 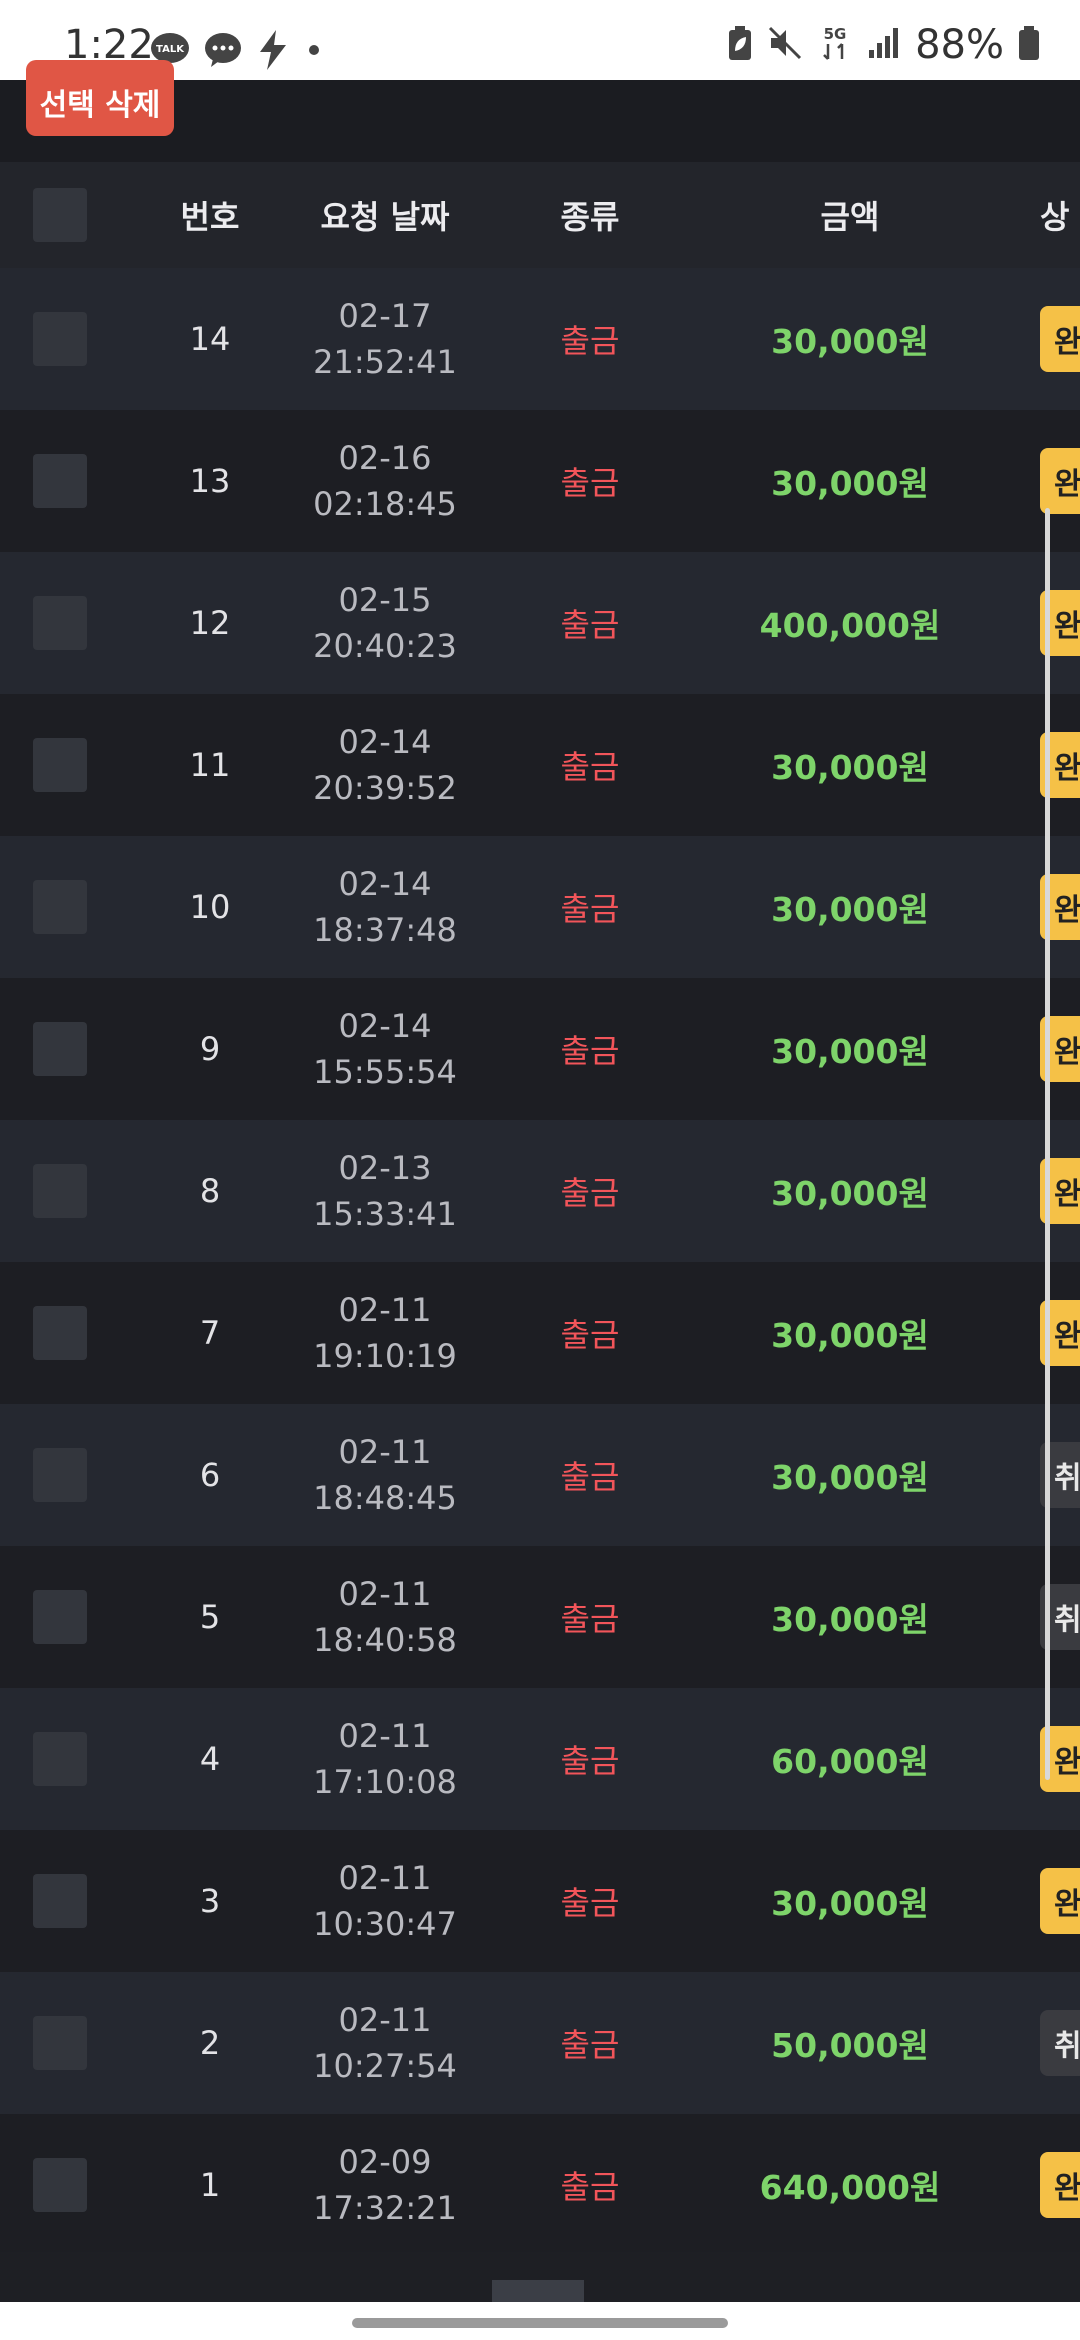 I want to click on navigation-bar, so click(x=540, y=2321).